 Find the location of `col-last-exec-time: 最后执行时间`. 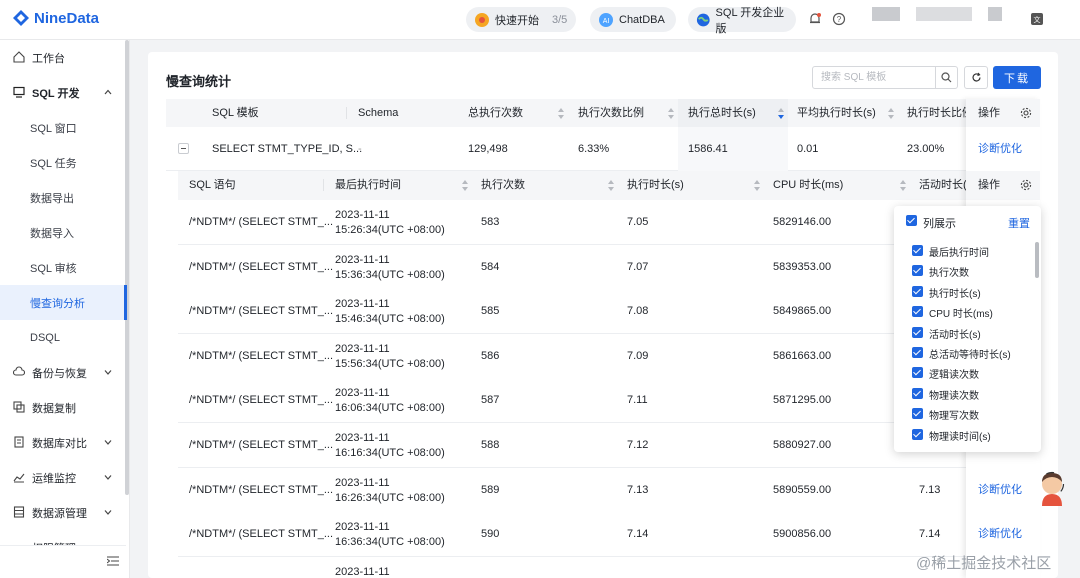

col-last-exec-time: 最后执行时间 is located at coordinates (368, 185).